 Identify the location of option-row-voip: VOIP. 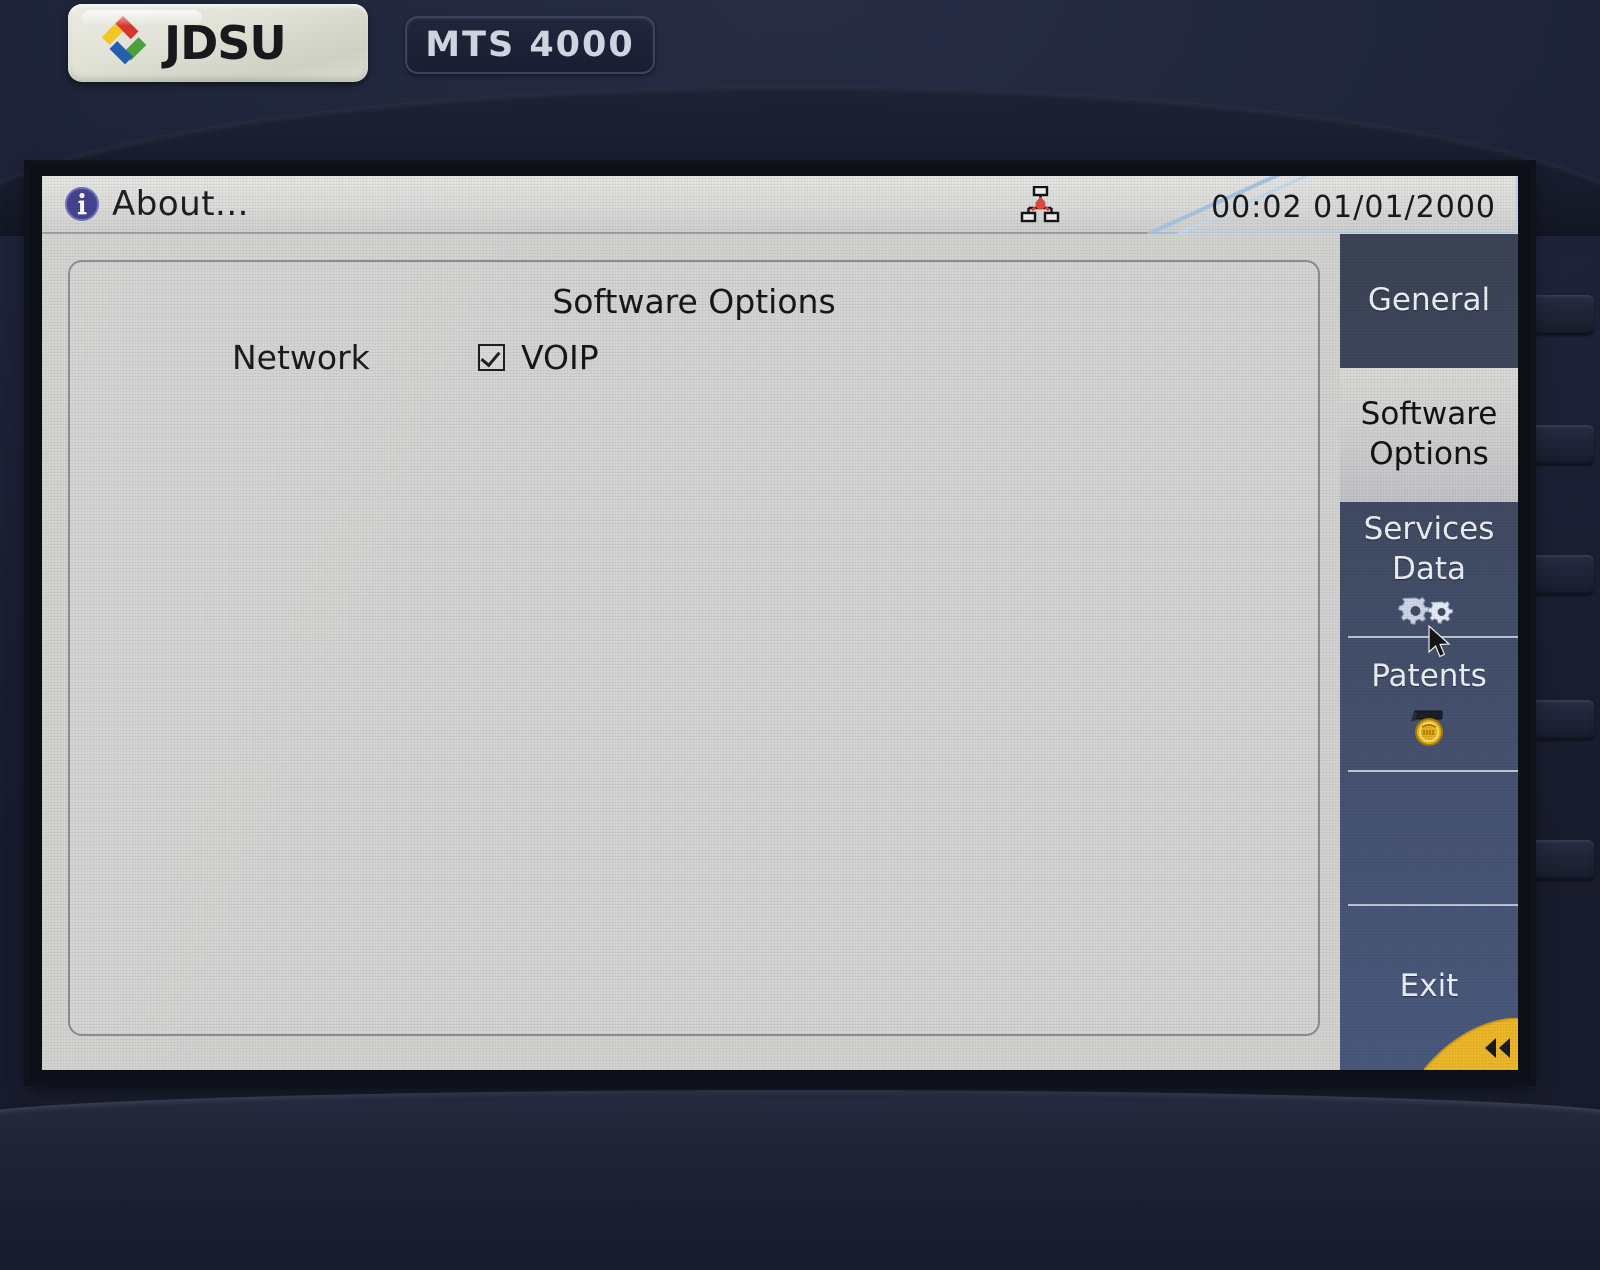
(538, 357).